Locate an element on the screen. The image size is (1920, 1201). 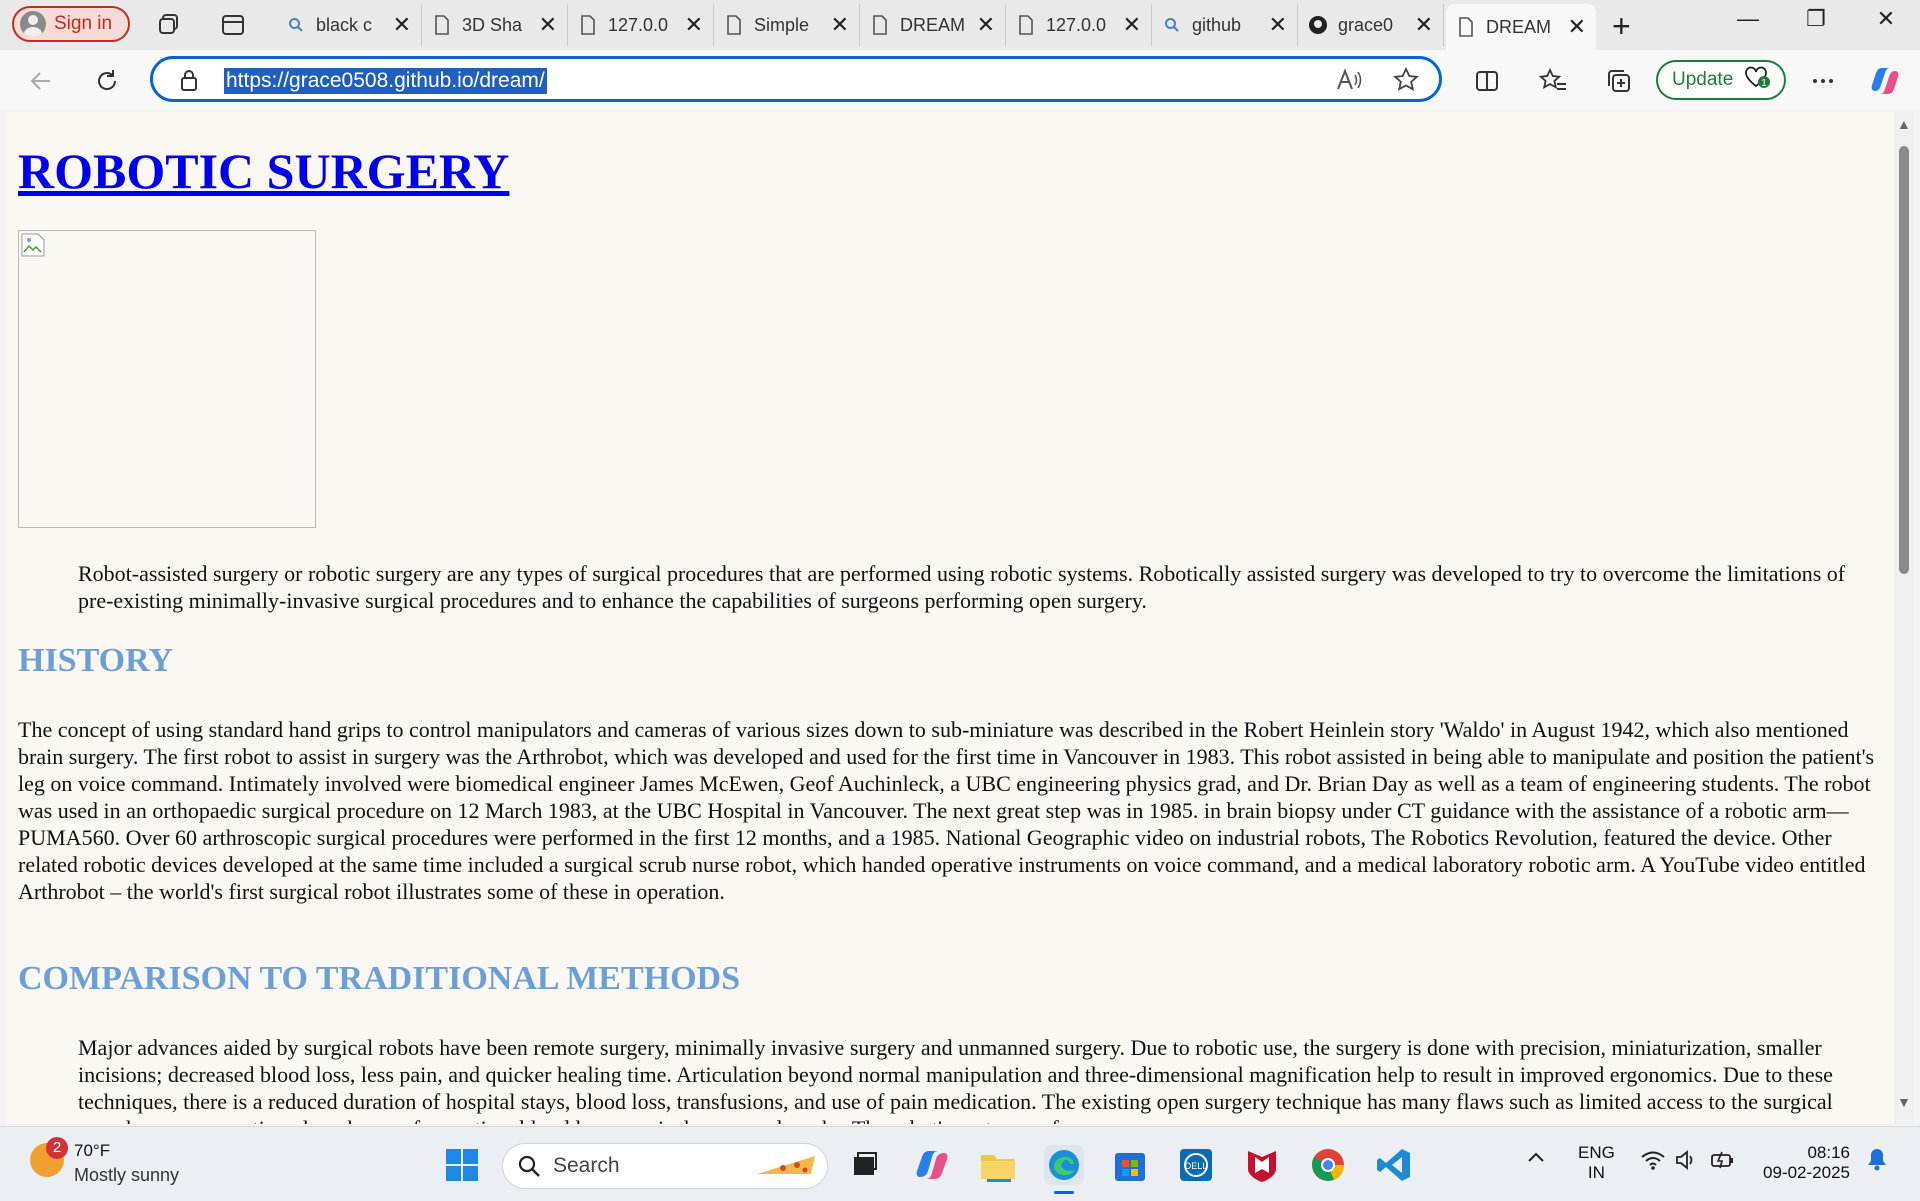
broken-image is located at coordinates (167, 379).